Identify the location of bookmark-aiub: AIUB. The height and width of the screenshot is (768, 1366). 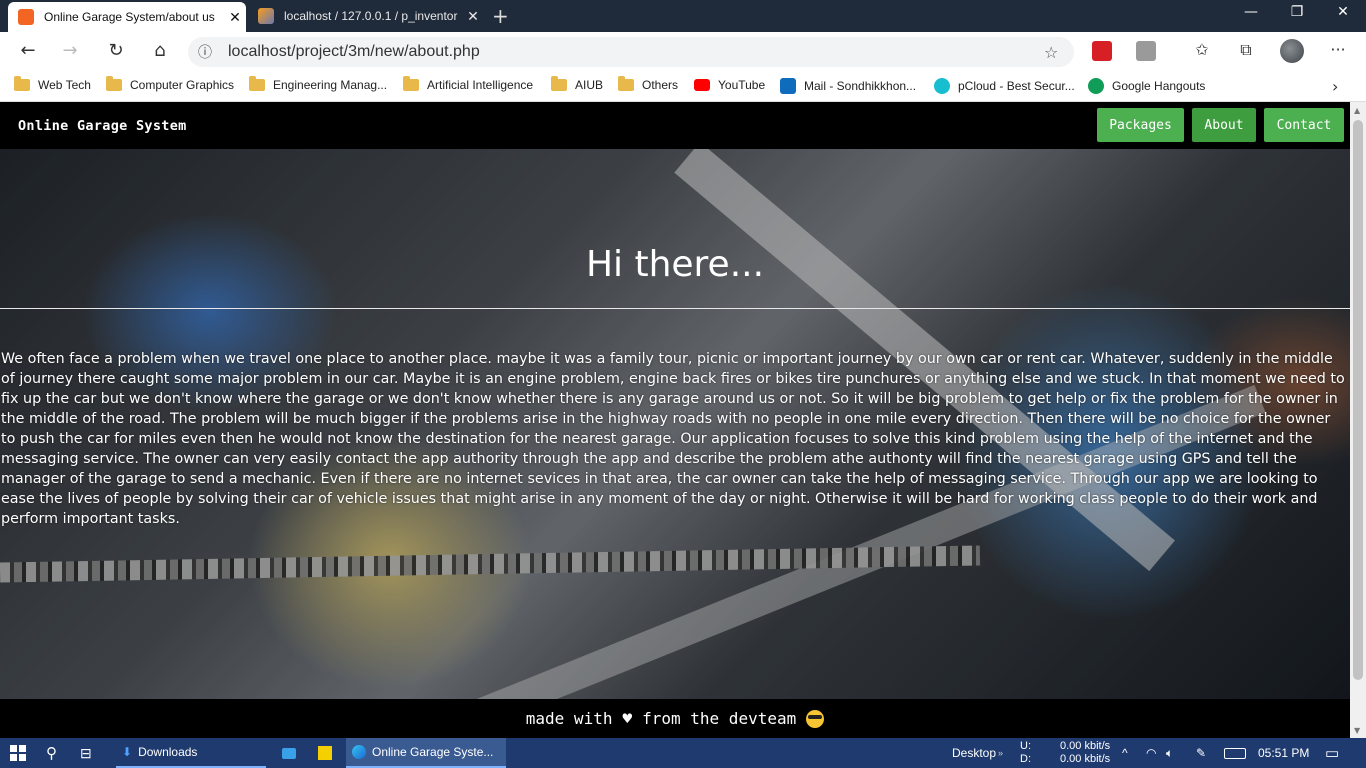
(577, 84).